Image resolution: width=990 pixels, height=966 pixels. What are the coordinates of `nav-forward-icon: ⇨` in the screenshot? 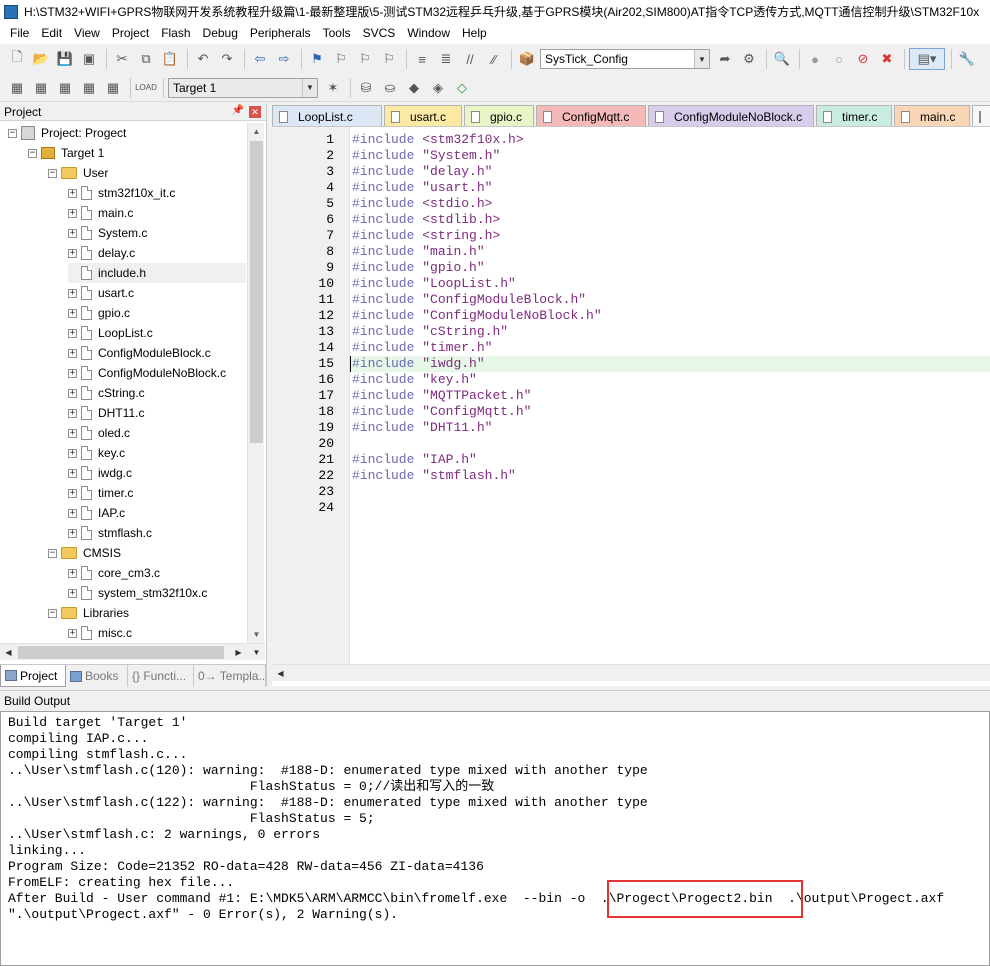 It's located at (284, 59).